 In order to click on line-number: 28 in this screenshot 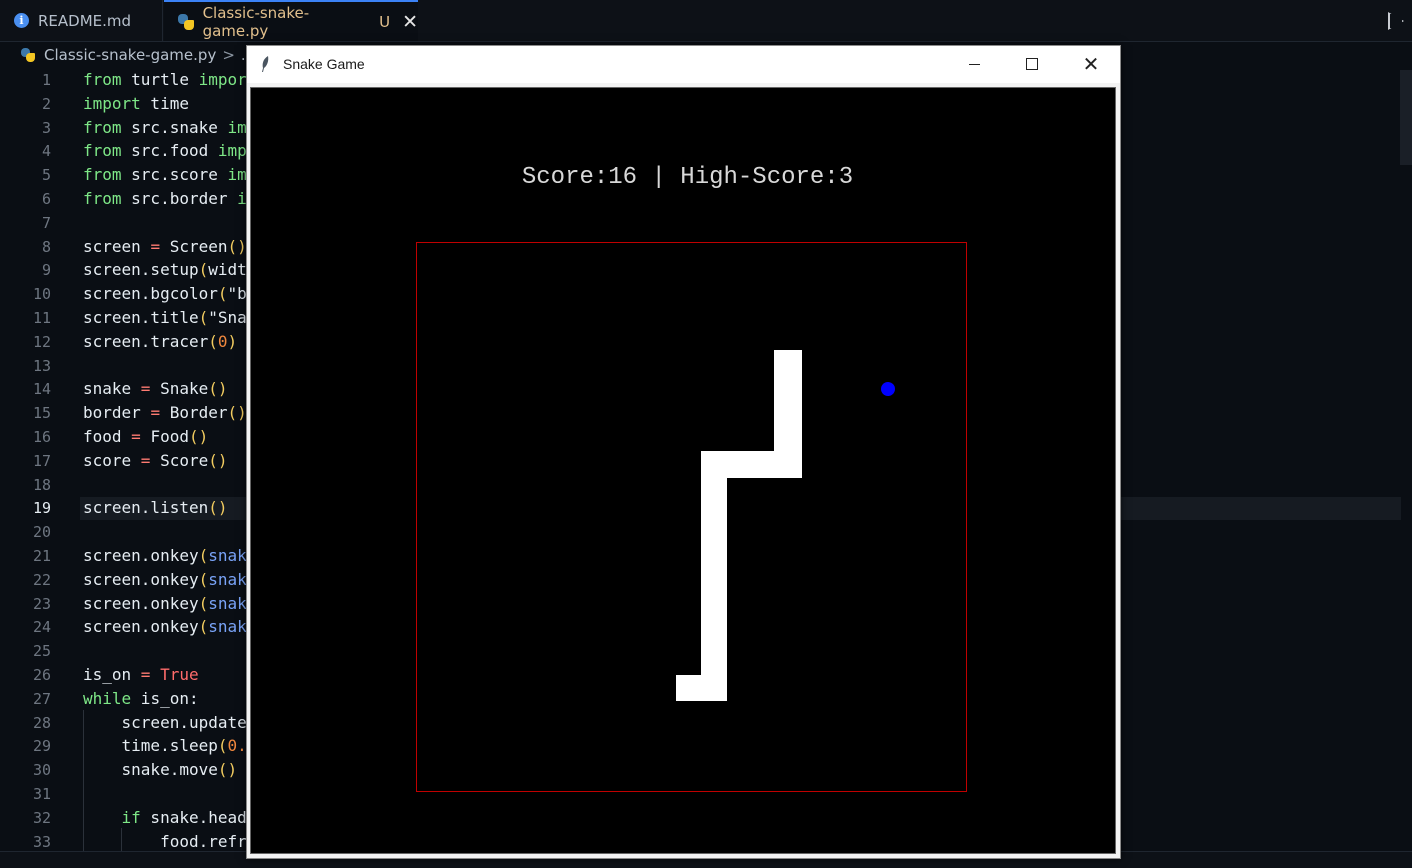, I will do `click(41, 722)`.